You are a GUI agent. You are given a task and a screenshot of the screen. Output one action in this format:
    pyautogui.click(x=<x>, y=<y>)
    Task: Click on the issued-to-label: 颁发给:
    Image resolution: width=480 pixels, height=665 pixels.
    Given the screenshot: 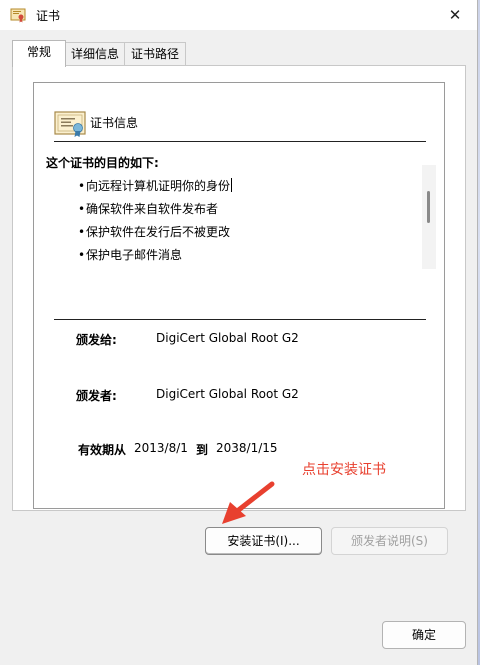 What is the action you would take?
    pyautogui.click(x=96, y=340)
    